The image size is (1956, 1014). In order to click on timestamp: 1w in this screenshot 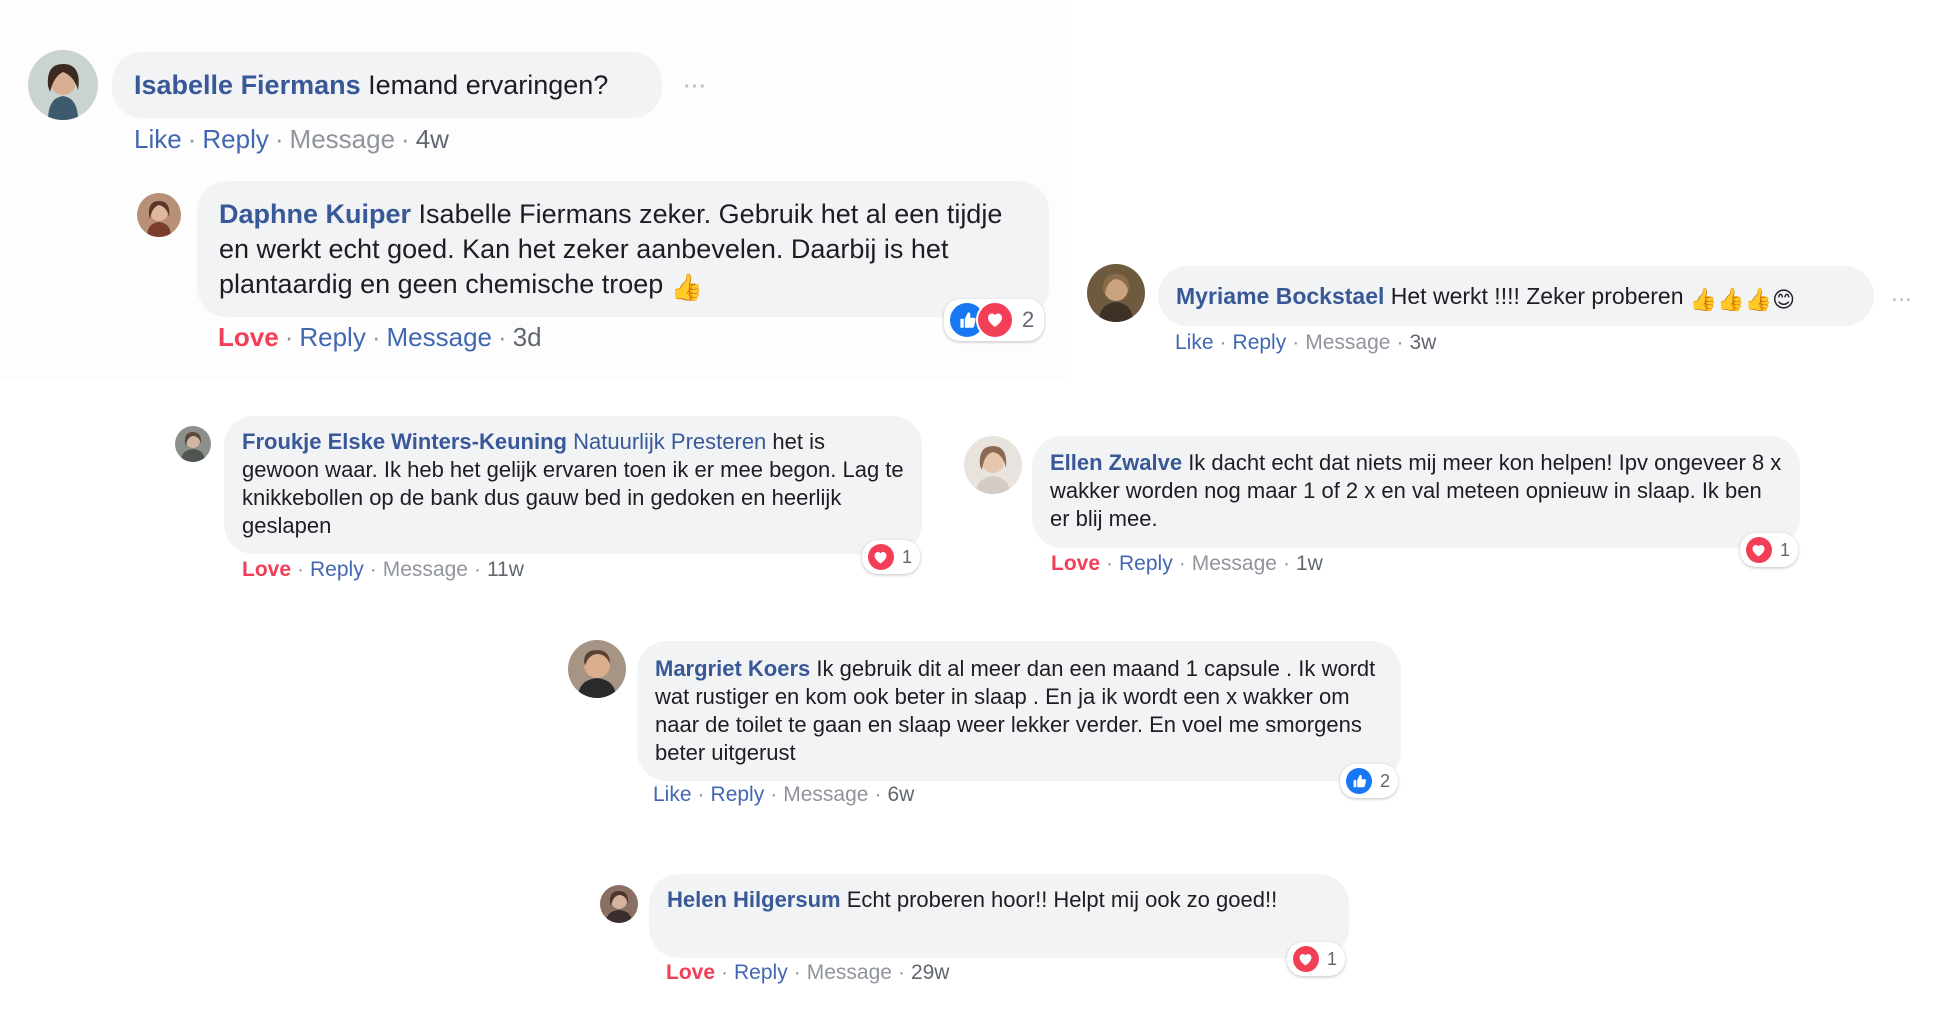, I will do `click(1309, 563)`.